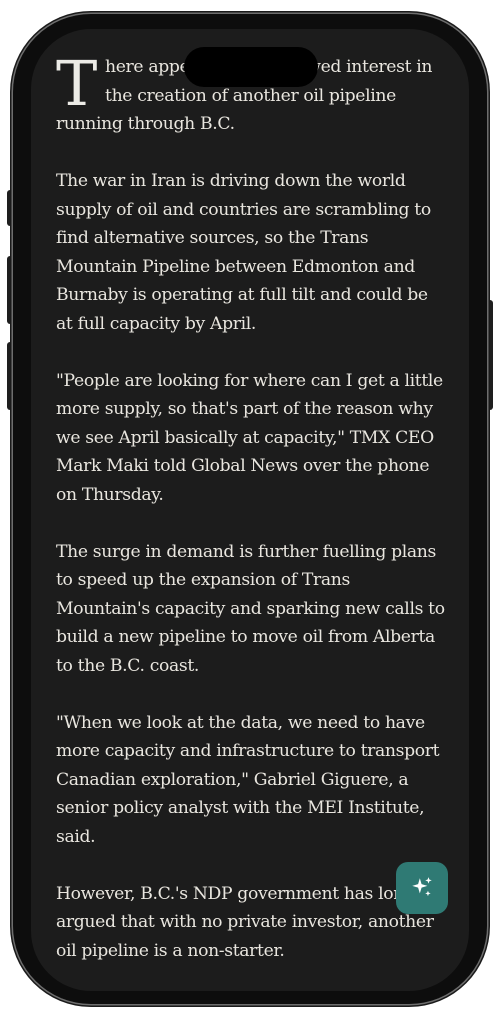 This screenshot has width=500, height=1011. I want to click on ai-assistant-button, so click(422, 888).